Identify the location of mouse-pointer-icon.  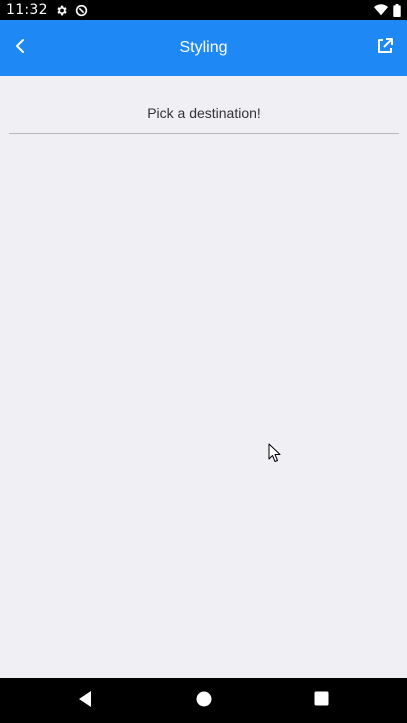
(275, 455).